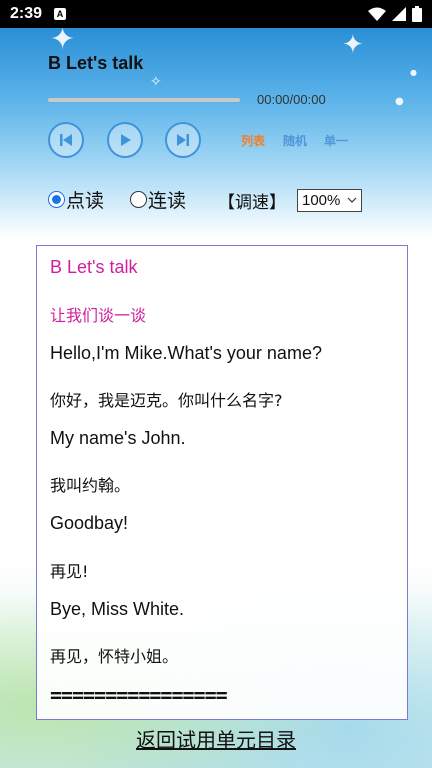  What do you see at coordinates (117, 609) in the screenshot?
I see `sentence-line: Bye, Miss White.` at bounding box center [117, 609].